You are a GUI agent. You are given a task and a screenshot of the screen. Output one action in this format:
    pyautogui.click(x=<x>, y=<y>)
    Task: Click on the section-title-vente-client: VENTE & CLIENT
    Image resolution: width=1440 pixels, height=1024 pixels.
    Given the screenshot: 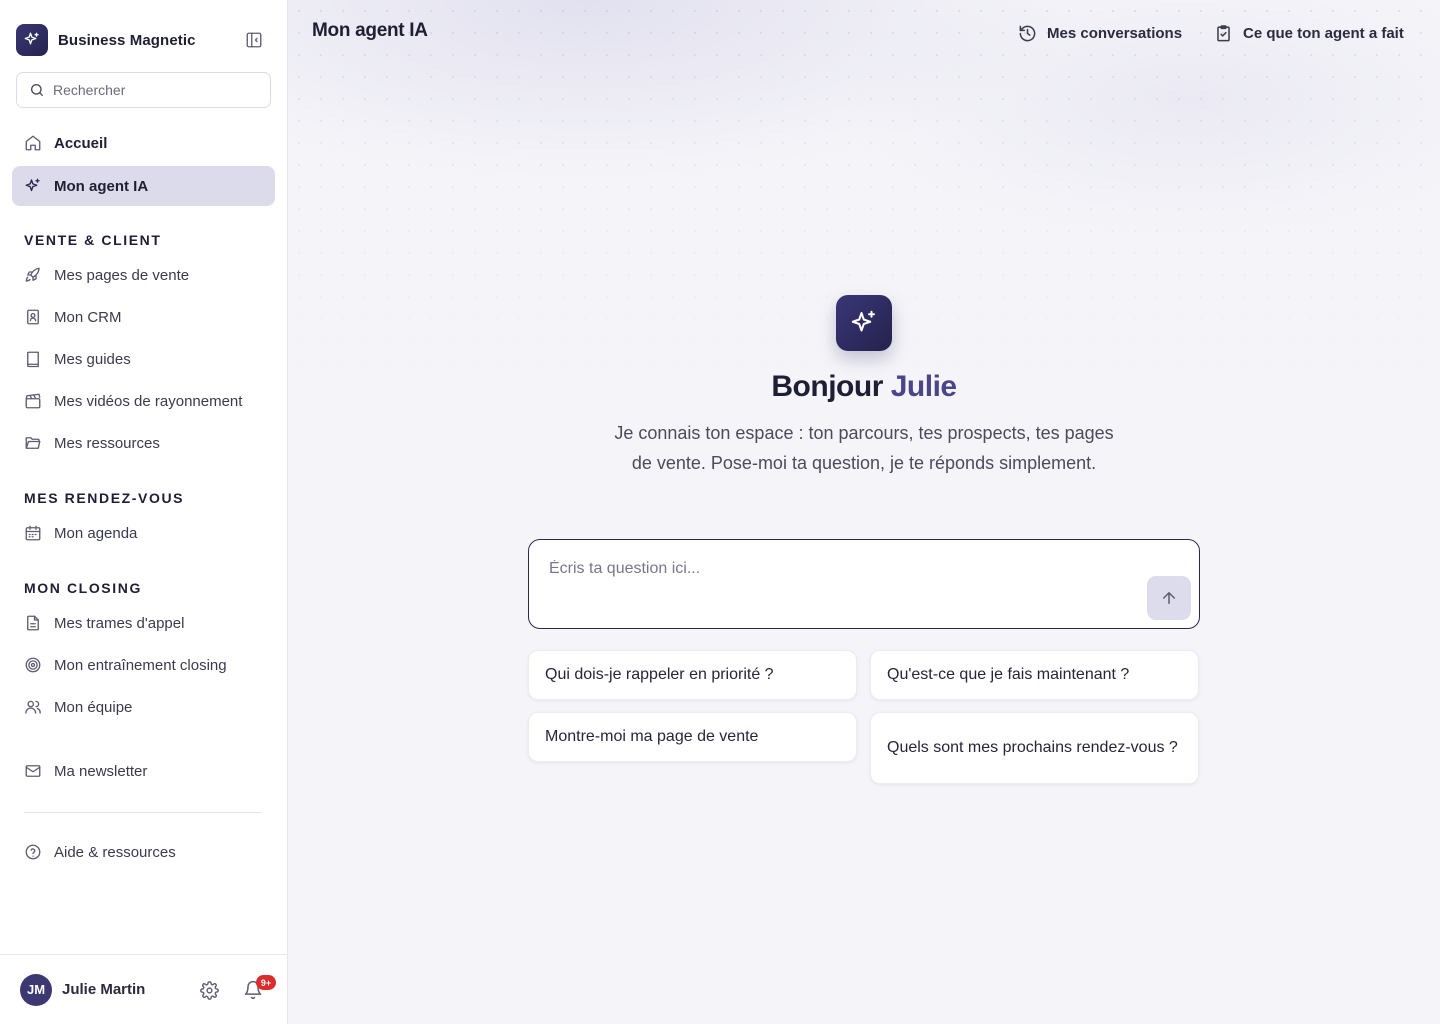 What is the action you would take?
    pyautogui.click(x=93, y=240)
    